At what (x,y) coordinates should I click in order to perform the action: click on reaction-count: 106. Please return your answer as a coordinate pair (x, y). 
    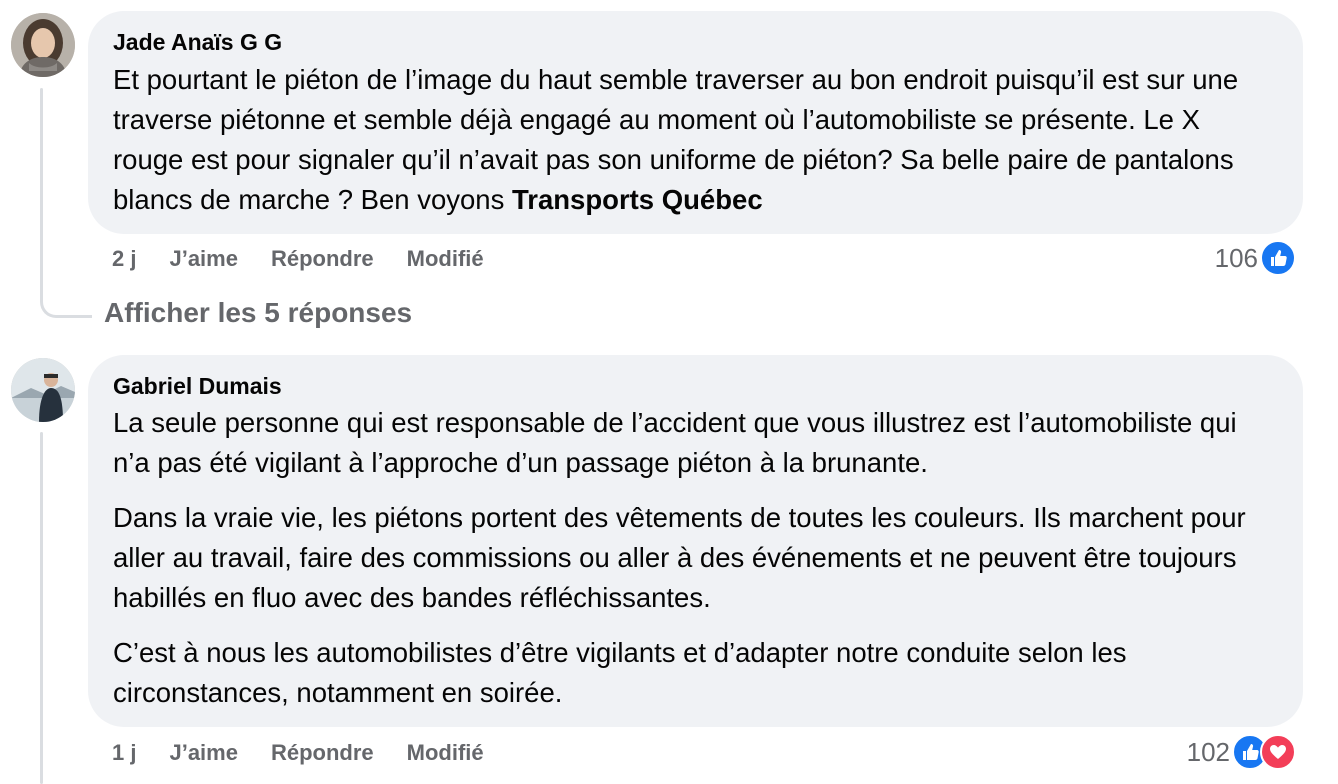
    Looking at the image, I should click on (1236, 257).